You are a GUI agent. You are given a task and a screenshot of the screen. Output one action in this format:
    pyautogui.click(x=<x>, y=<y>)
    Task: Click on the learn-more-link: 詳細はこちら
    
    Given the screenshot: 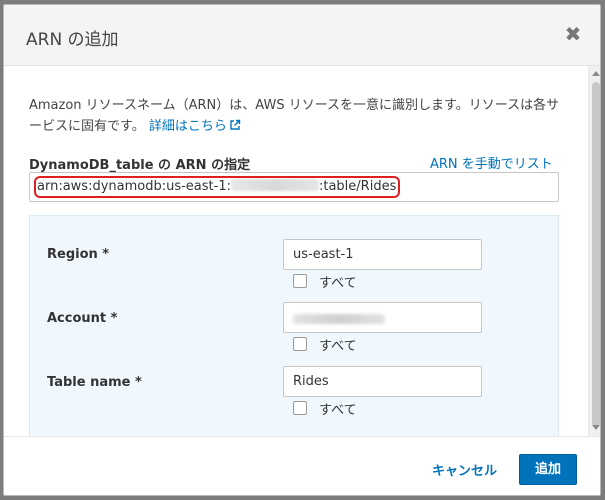 What is the action you would take?
    pyautogui.click(x=195, y=126)
    